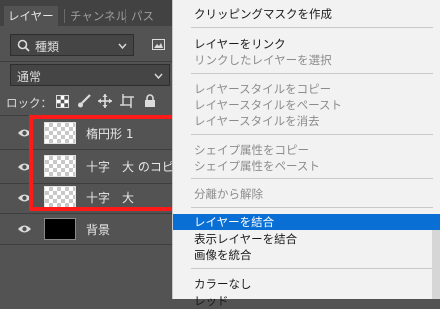 The width and height of the screenshot is (440, 309). What do you see at coordinates (150, 101) in the screenshot?
I see `lock-all-icon` at bounding box center [150, 101].